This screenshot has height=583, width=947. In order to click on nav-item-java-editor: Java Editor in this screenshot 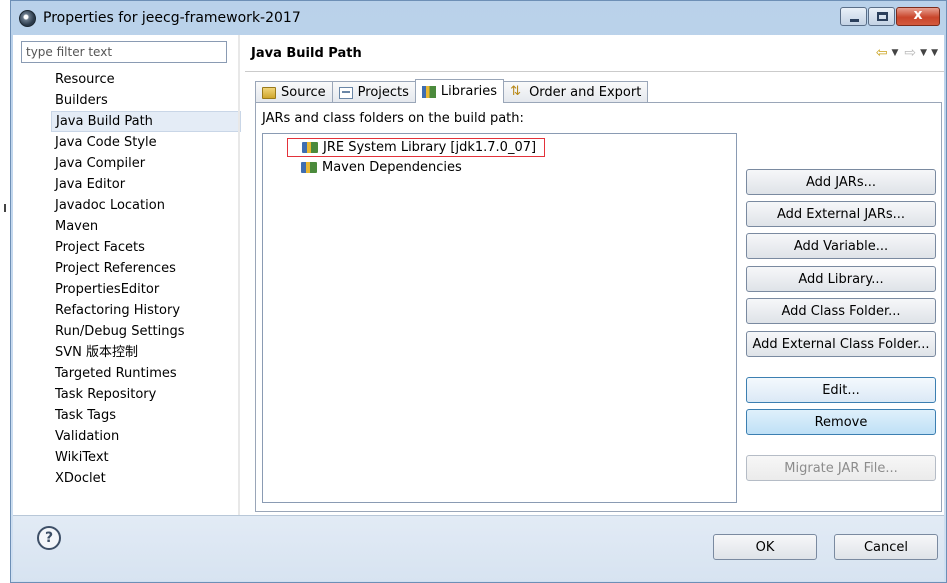, I will do `click(146, 184)`.